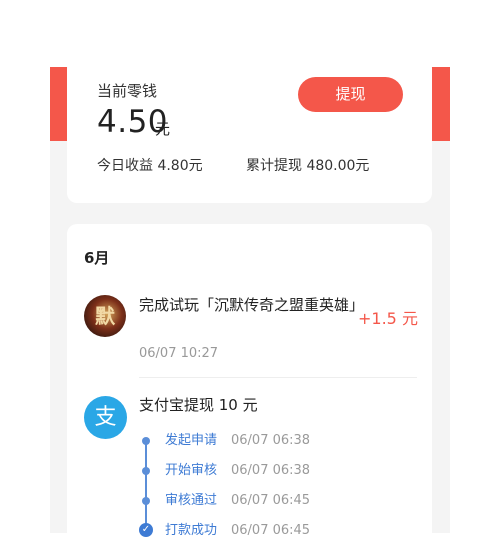  What do you see at coordinates (191, 440) in the screenshot?
I see `timeline-step-name: 发起申请` at bounding box center [191, 440].